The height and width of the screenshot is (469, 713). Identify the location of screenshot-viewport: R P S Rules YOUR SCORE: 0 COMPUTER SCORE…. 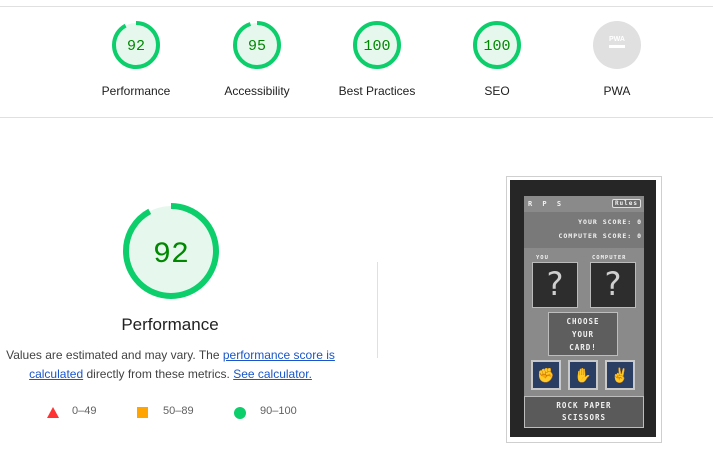
(583, 308).